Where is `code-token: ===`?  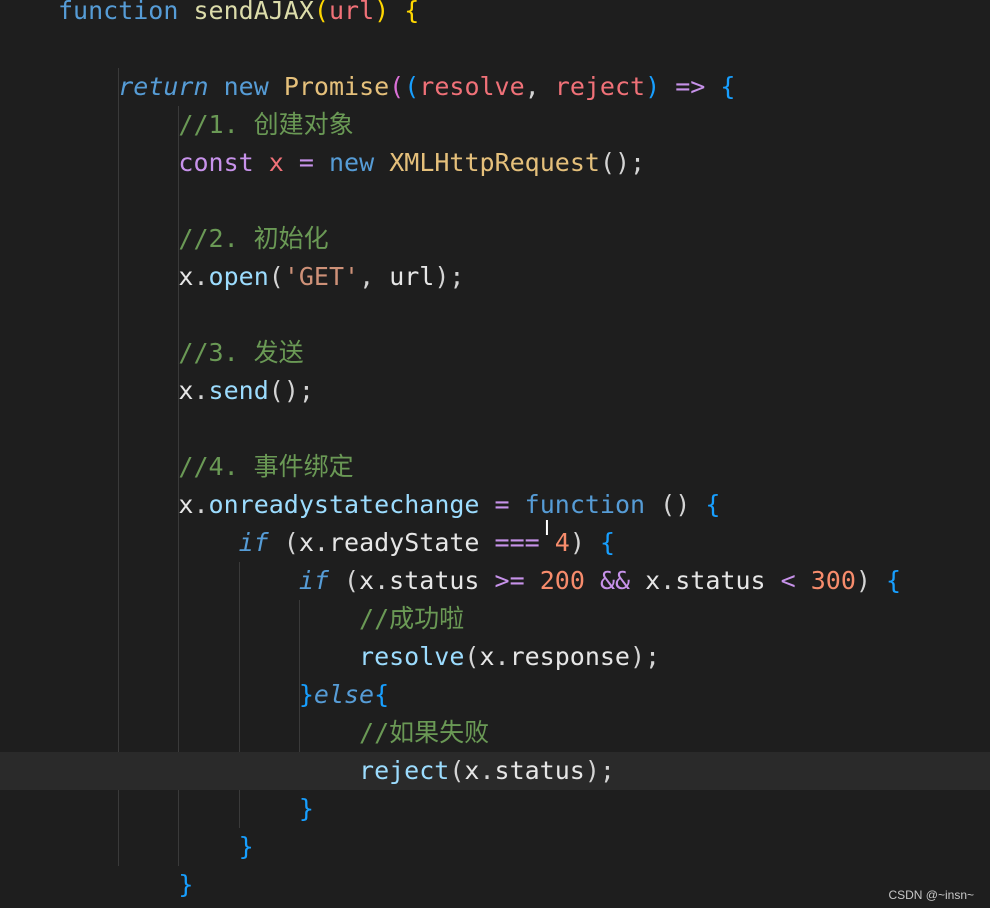
code-token: === is located at coordinates (517, 542).